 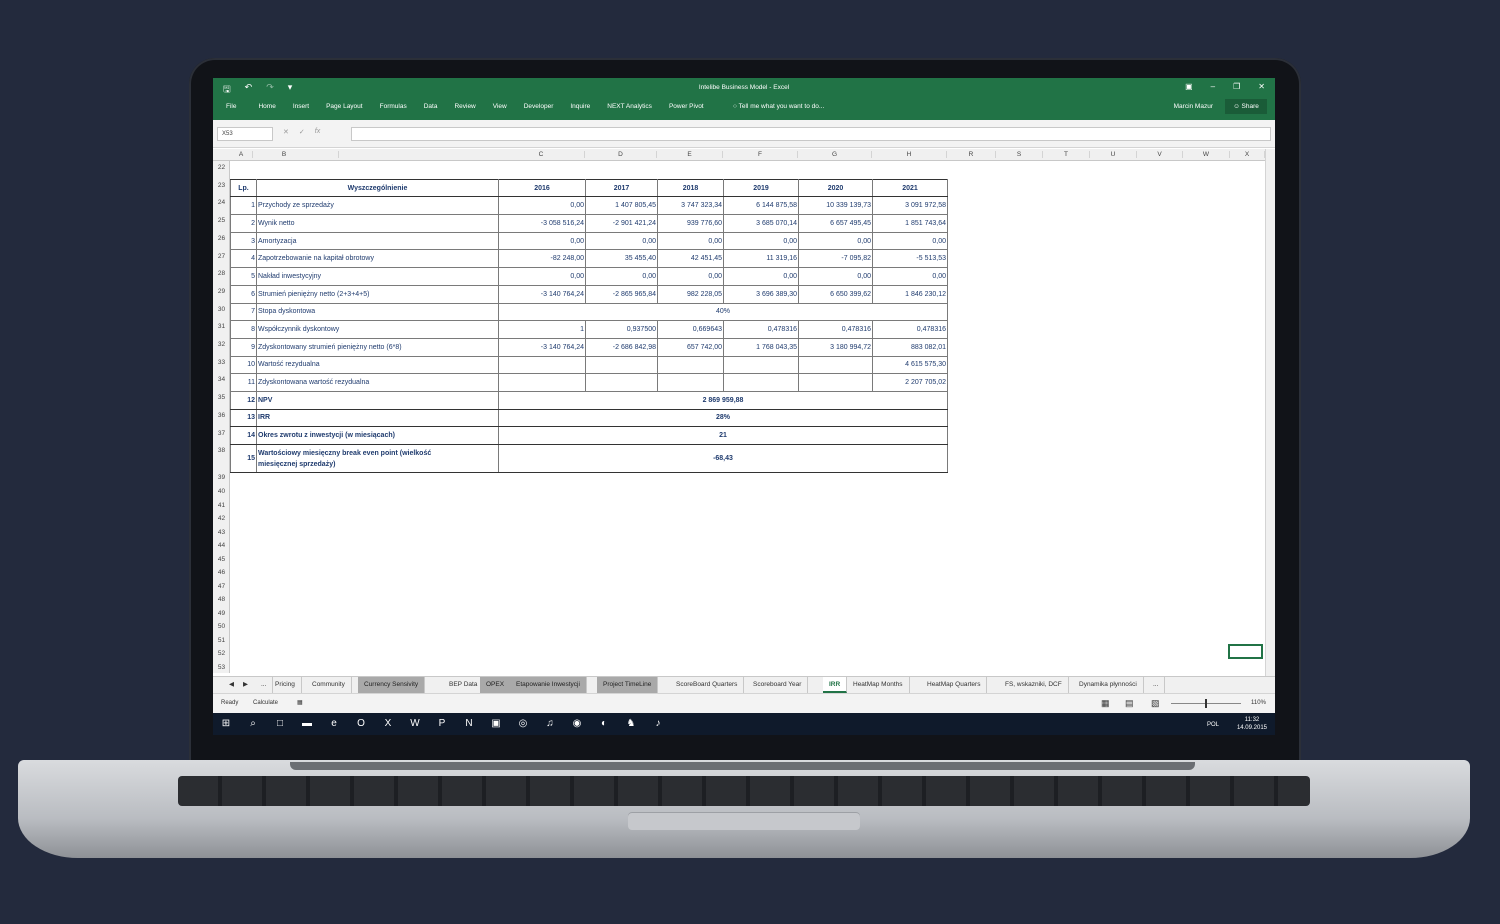 What do you see at coordinates (910, 382) in the screenshot?
I see `value-cell: 2 207 705,02` at bounding box center [910, 382].